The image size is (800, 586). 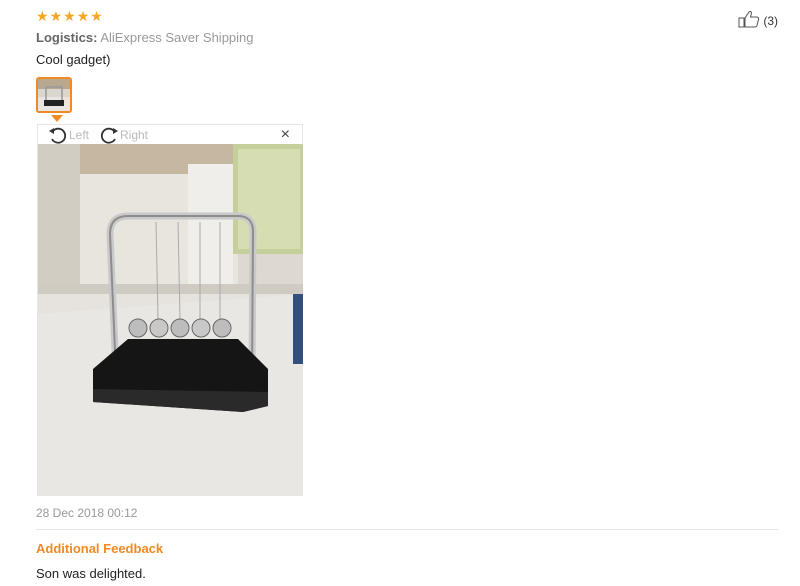 I want to click on rotate-right-icon, so click(x=109, y=135).